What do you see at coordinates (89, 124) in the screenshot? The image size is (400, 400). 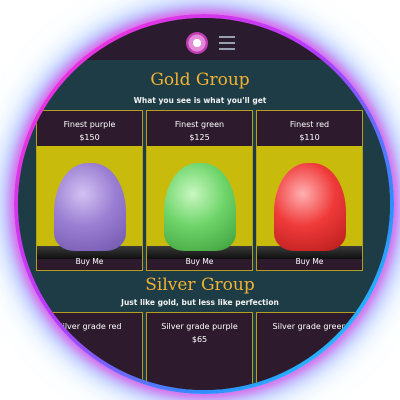 I see `product-name: Finest purple` at bounding box center [89, 124].